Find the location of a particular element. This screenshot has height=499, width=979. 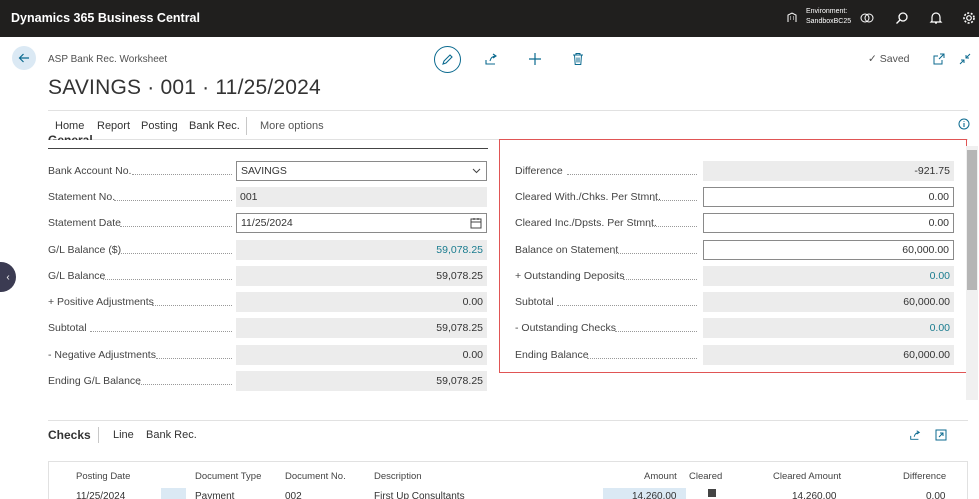

trash-icon is located at coordinates (578, 59).